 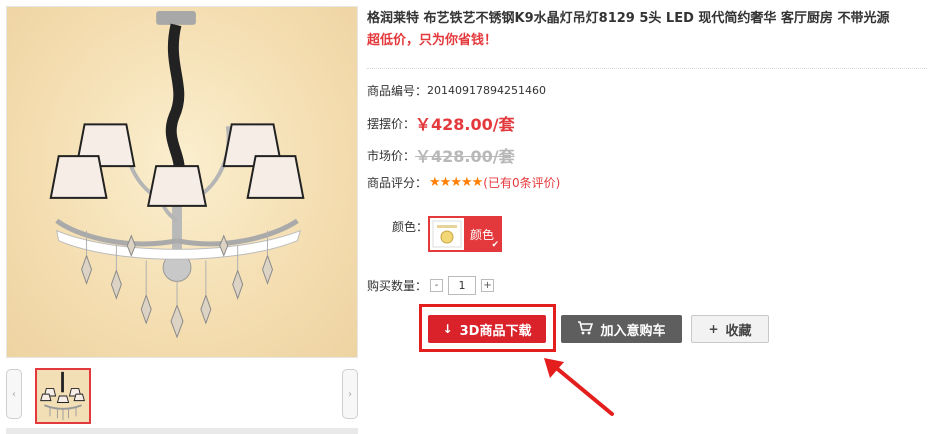 What do you see at coordinates (465, 124) in the screenshot?
I see `price-value: ￥428.00/套` at bounding box center [465, 124].